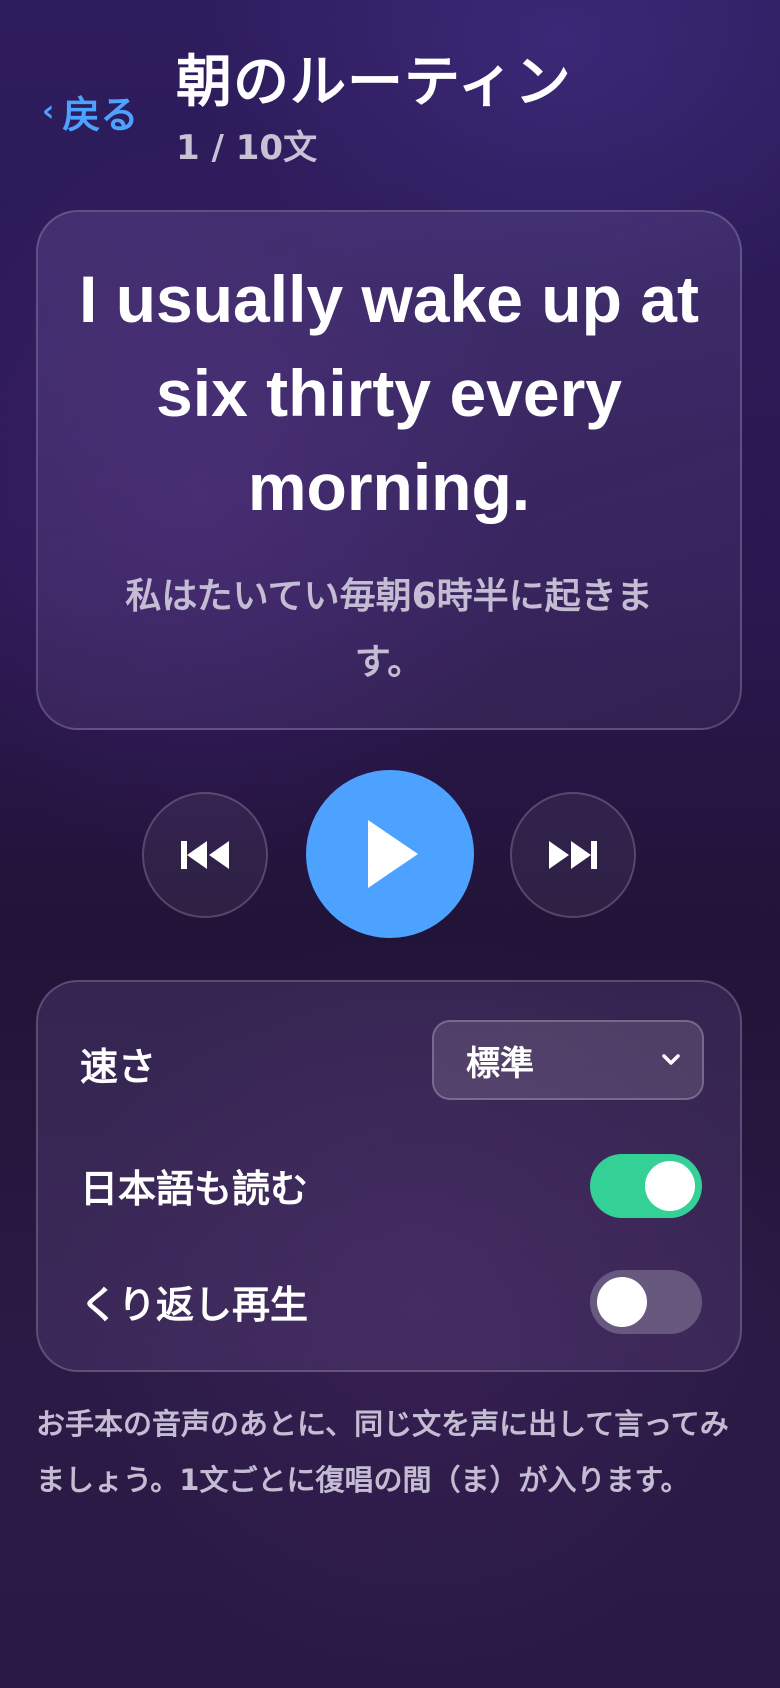 Image resolution: width=780 pixels, height=1688 pixels. Describe the element at coordinates (374, 82) in the screenshot. I see `page-title: 朝のルーティン` at that location.